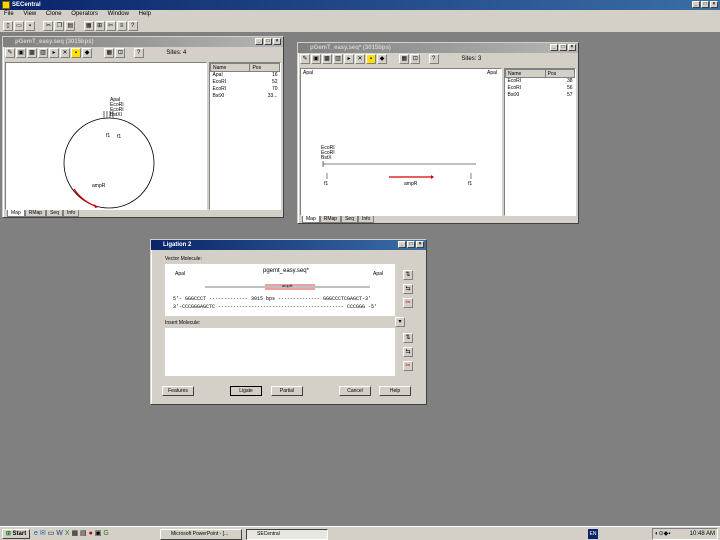  What do you see at coordinates (98, 533) in the screenshot?
I see `app-icon: ▣` at bounding box center [98, 533].